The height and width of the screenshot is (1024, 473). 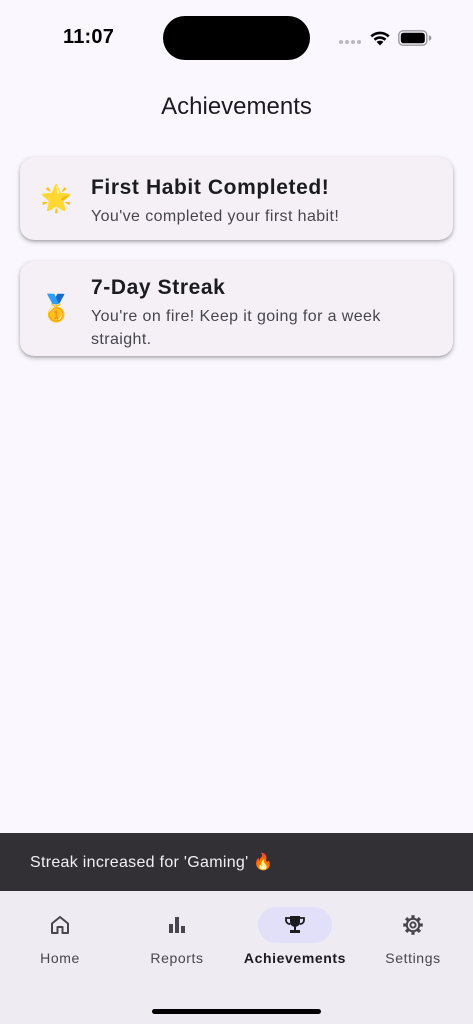 I want to click on cellular-signal-icon, so click(x=351, y=42).